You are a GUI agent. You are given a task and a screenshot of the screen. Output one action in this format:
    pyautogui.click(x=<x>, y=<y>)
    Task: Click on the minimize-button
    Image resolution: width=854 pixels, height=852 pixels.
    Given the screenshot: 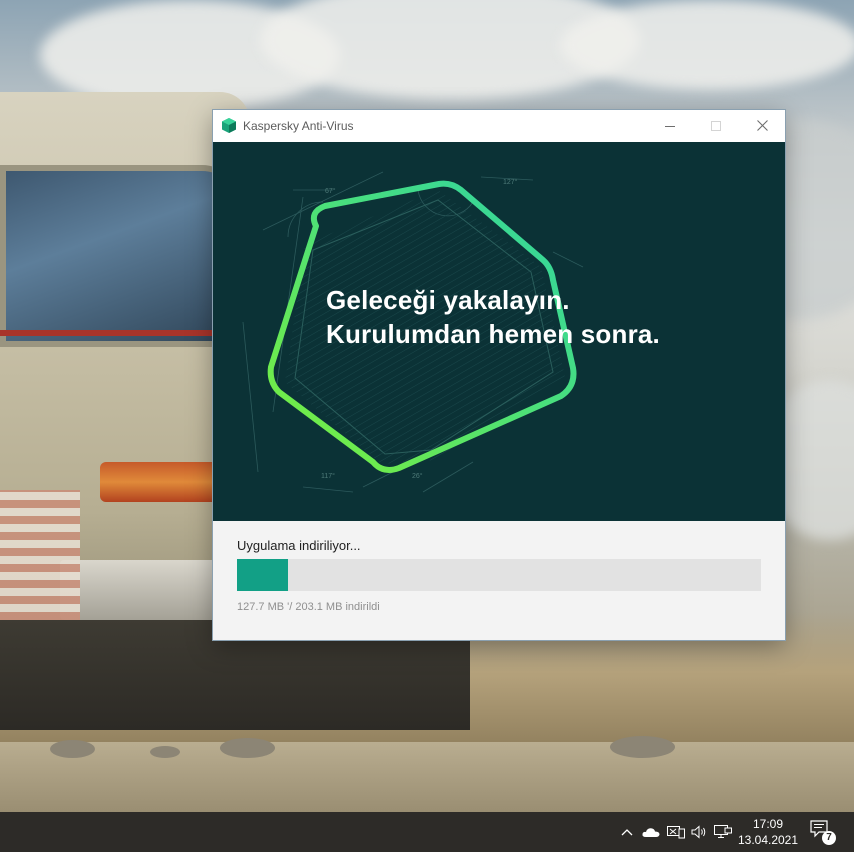 What is the action you would take?
    pyautogui.click(x=670, y=125)
    